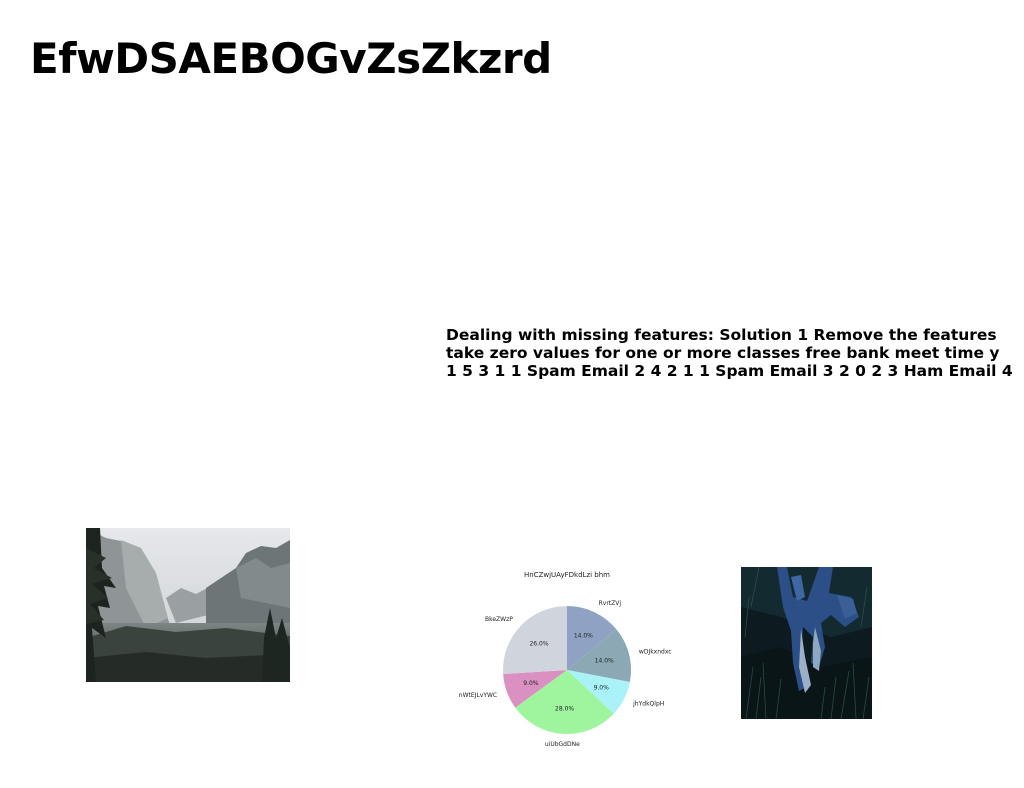  Describe the element at coordinates (648, 704) in the screenshot. I see `pie-slice-label: jhYdkQlpH` at that location.